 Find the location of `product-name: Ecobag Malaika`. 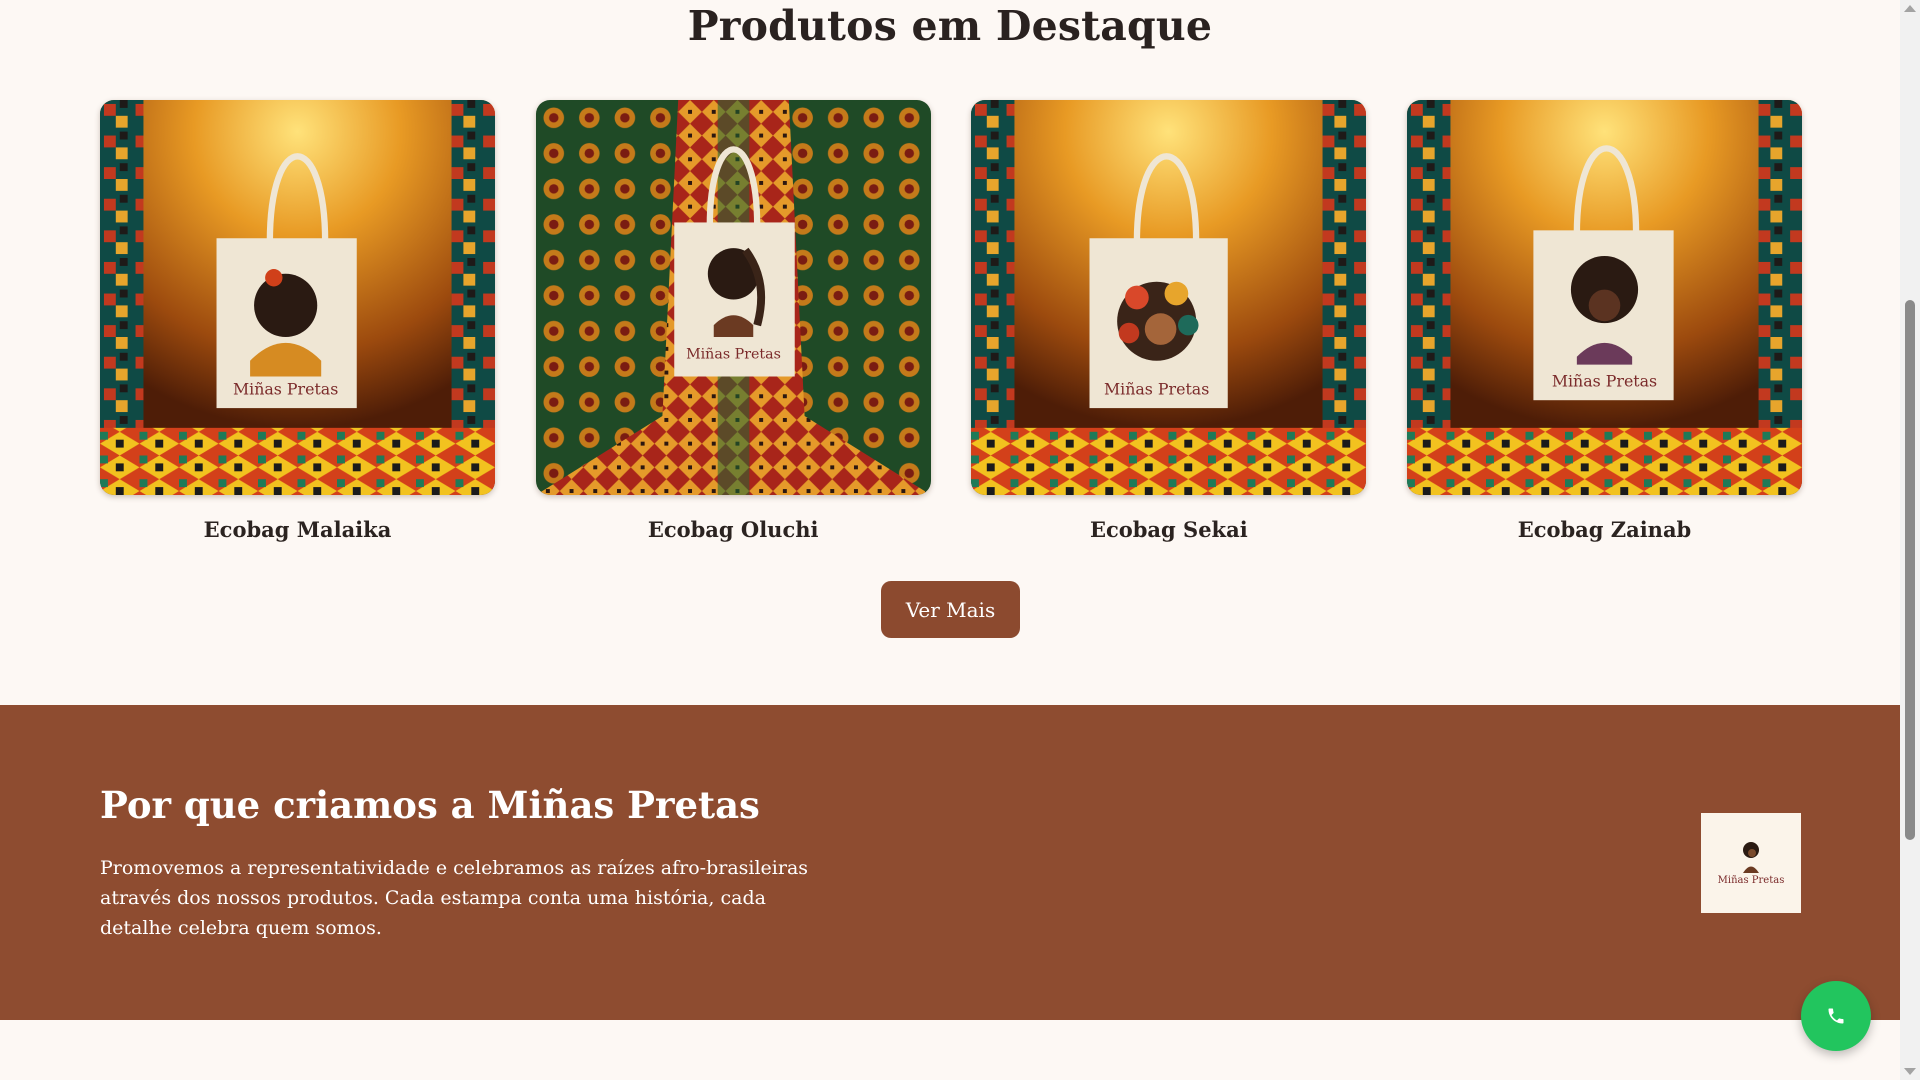

product-name: Ecobag Malaika is located at coordinates (298, 529).